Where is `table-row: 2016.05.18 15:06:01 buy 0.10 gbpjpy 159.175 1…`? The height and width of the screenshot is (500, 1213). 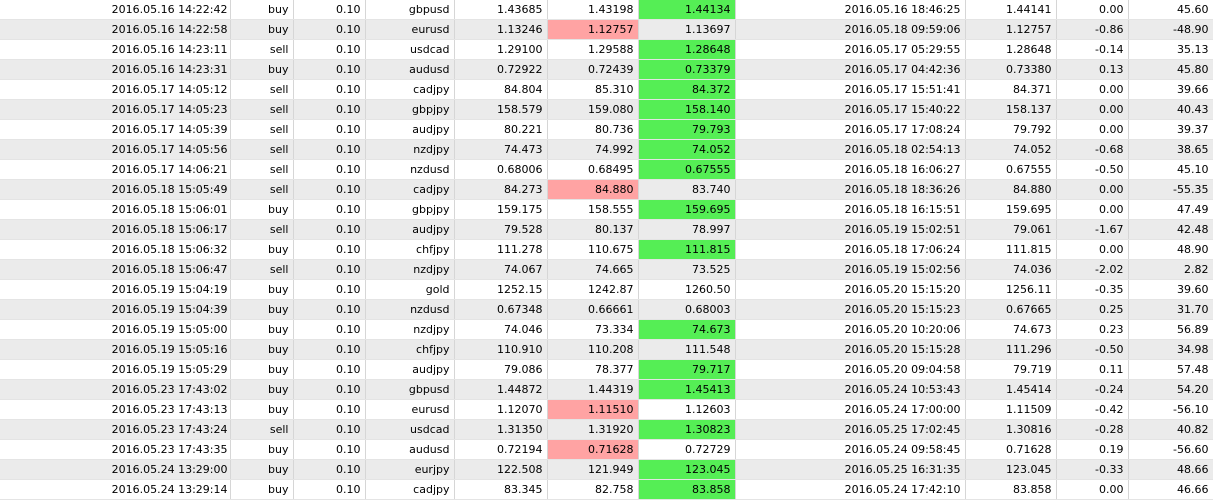 table-row: 2016.05.18 15:06:01 buy 0.10 gbpjpy 159.175 1… is located at coordinates (606, 209).